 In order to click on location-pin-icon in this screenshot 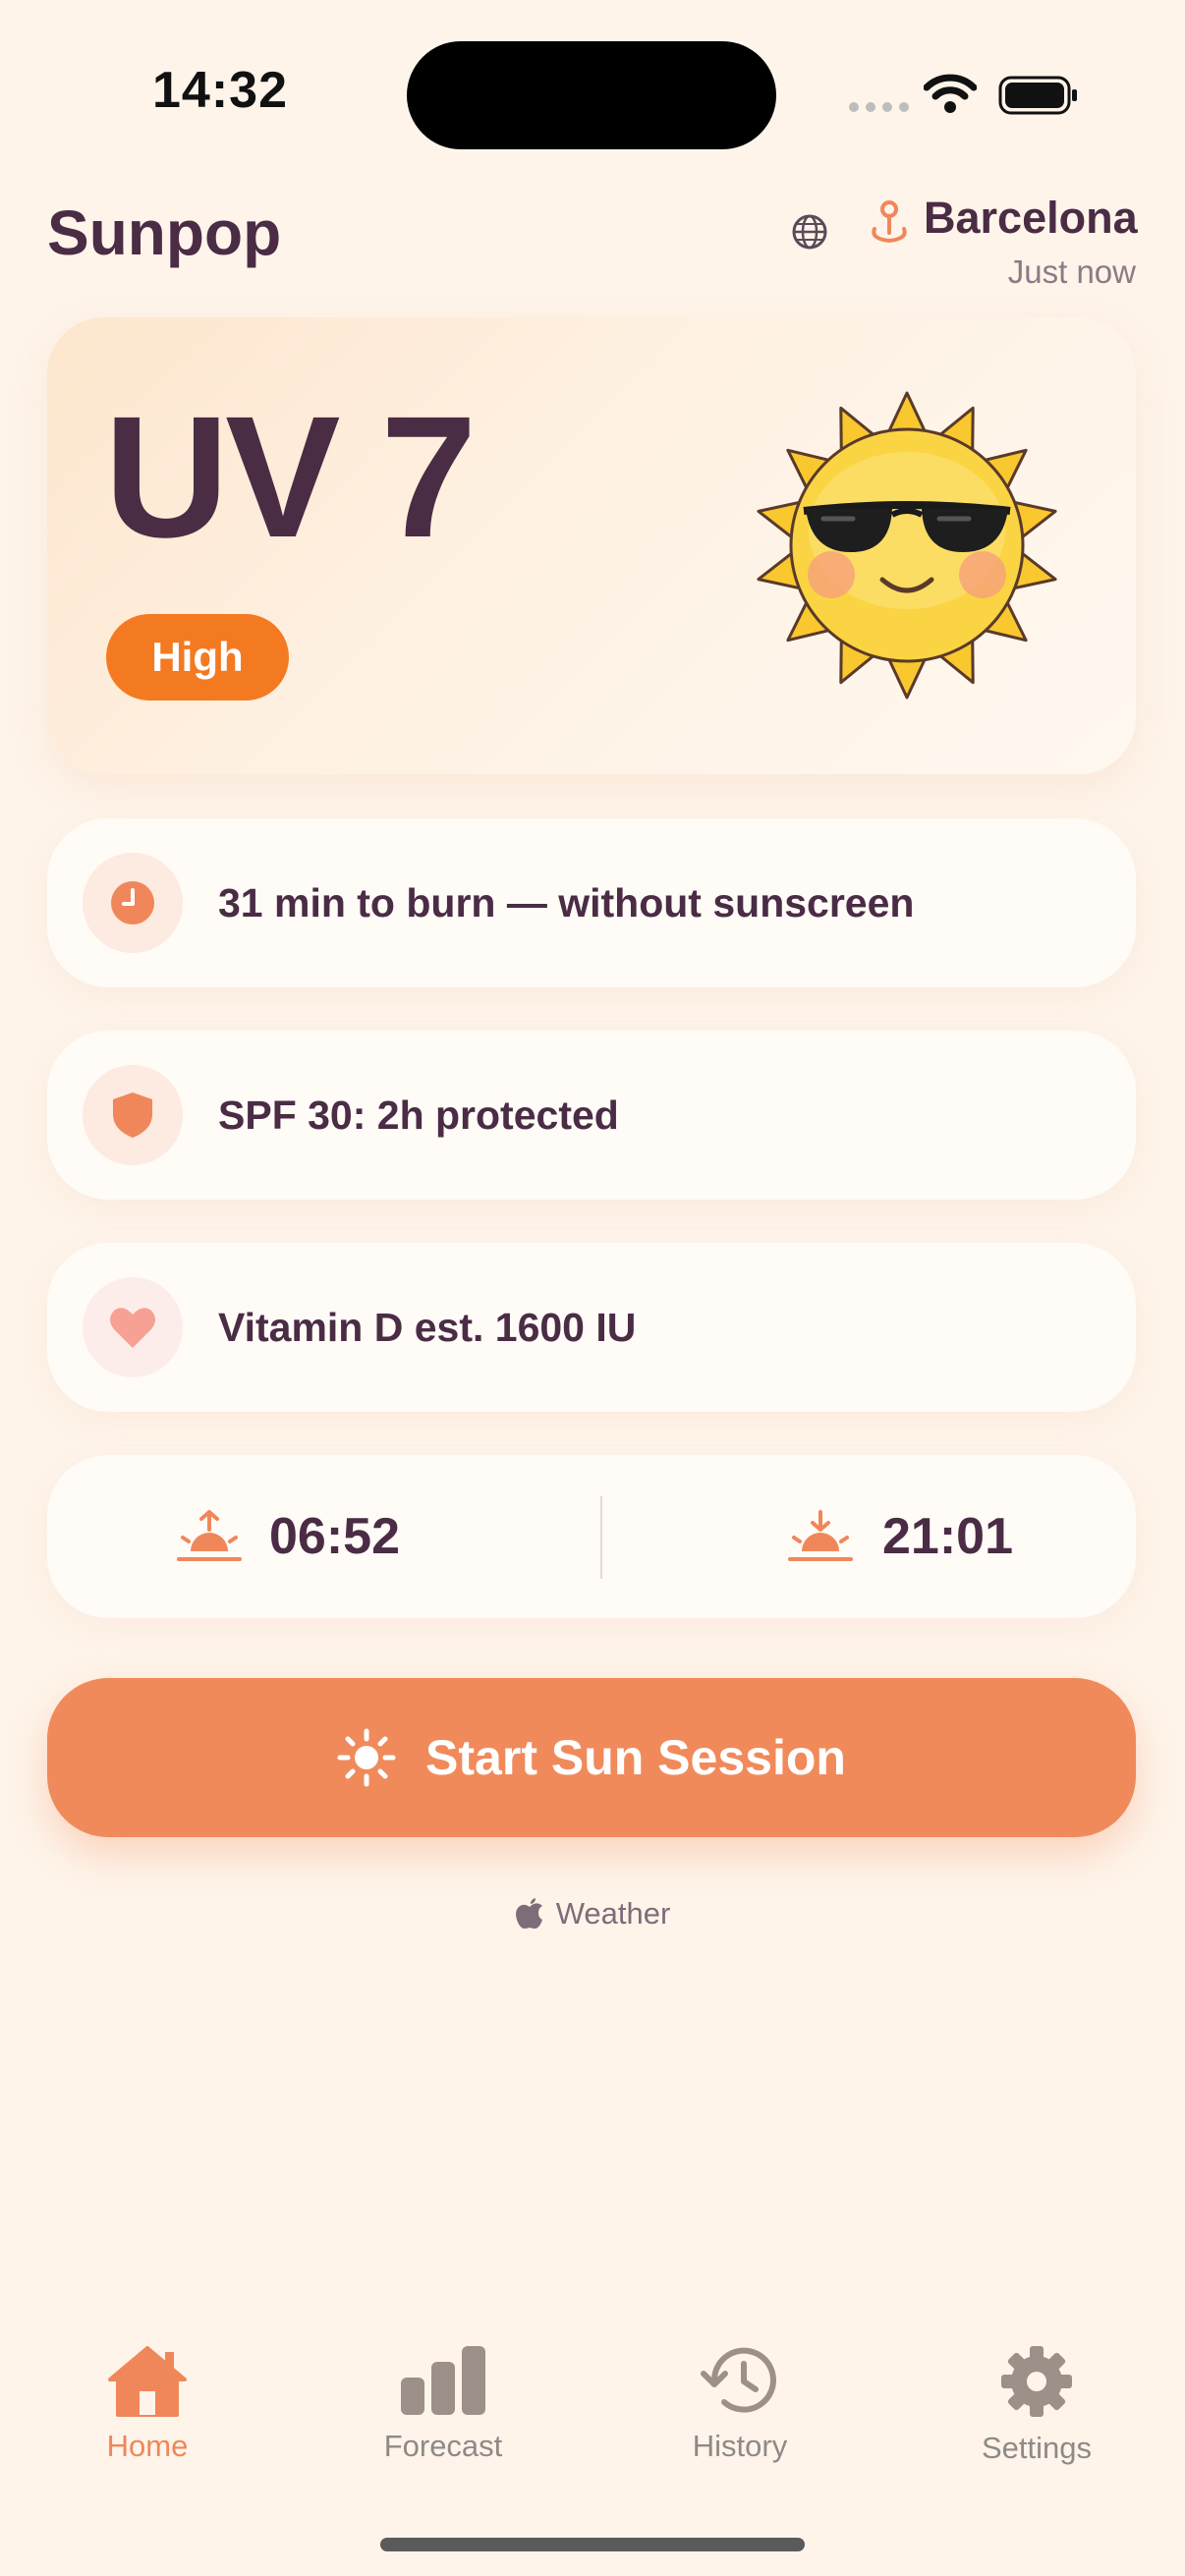, I will do `click(890, 222)`.